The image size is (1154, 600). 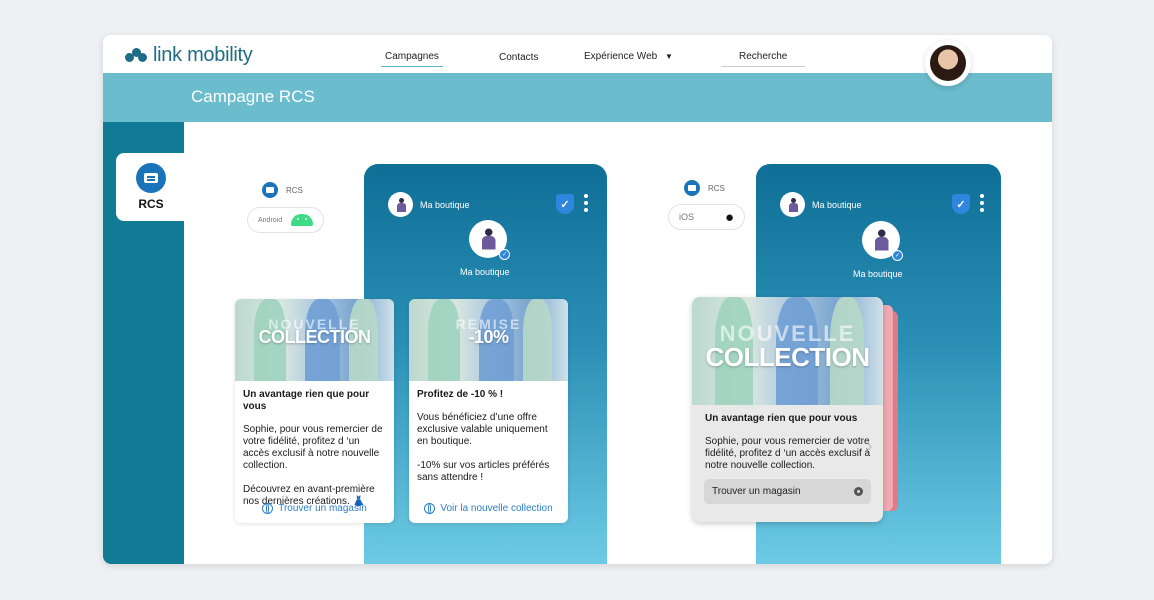 What do you see at coordinates (869, 447) in the screenshot?
I see `chevron-right-icon: ›` at bounding box center [869, 447].